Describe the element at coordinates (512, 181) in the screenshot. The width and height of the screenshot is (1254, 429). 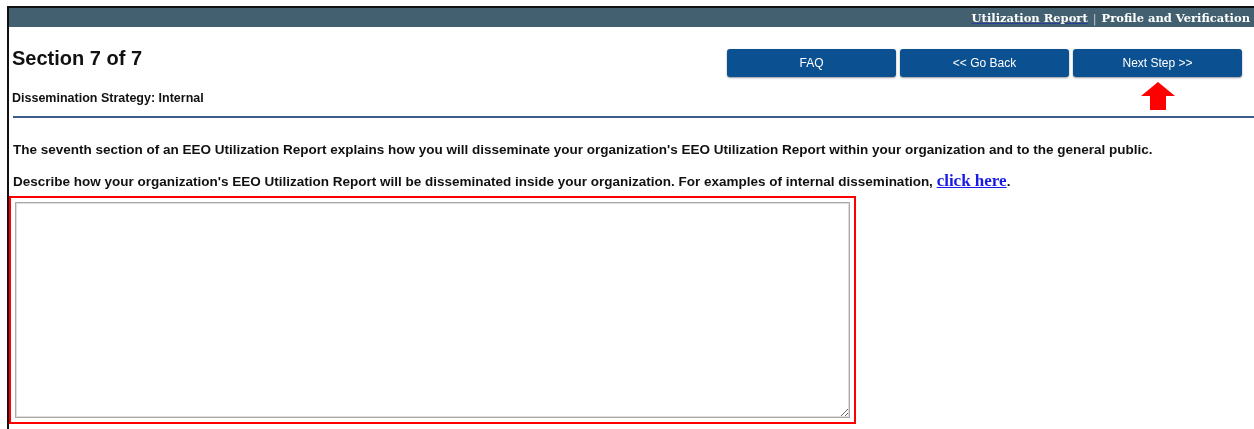
I see `prompt-text: Describe how your organization's EEO Utilization Report will be disseminated inside your organization. For examples of internal dissemination, click here.` at that location.